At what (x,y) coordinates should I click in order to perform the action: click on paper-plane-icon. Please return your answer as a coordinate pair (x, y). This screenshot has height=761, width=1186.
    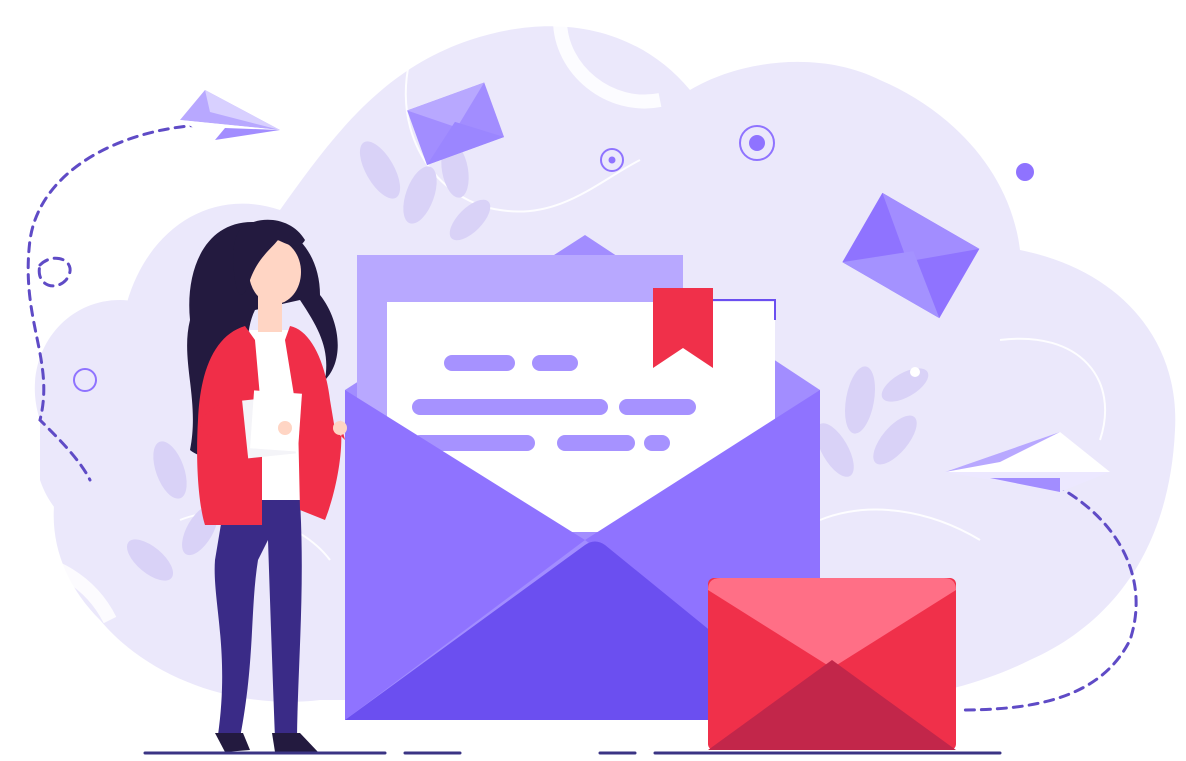
    Looking at the image, I should click on (230, 115).